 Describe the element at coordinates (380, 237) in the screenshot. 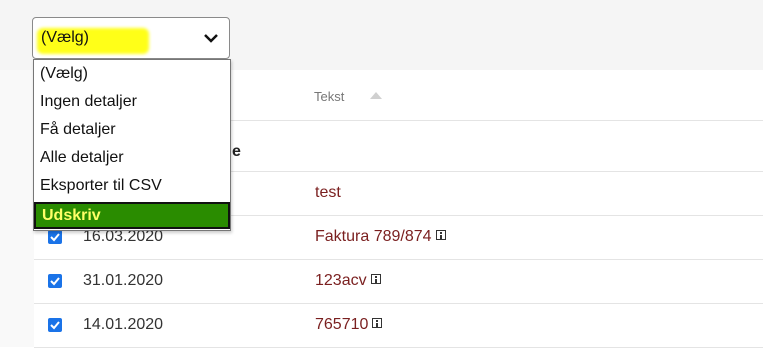

I see `row-text-link: Faktura 789/874` at that location.